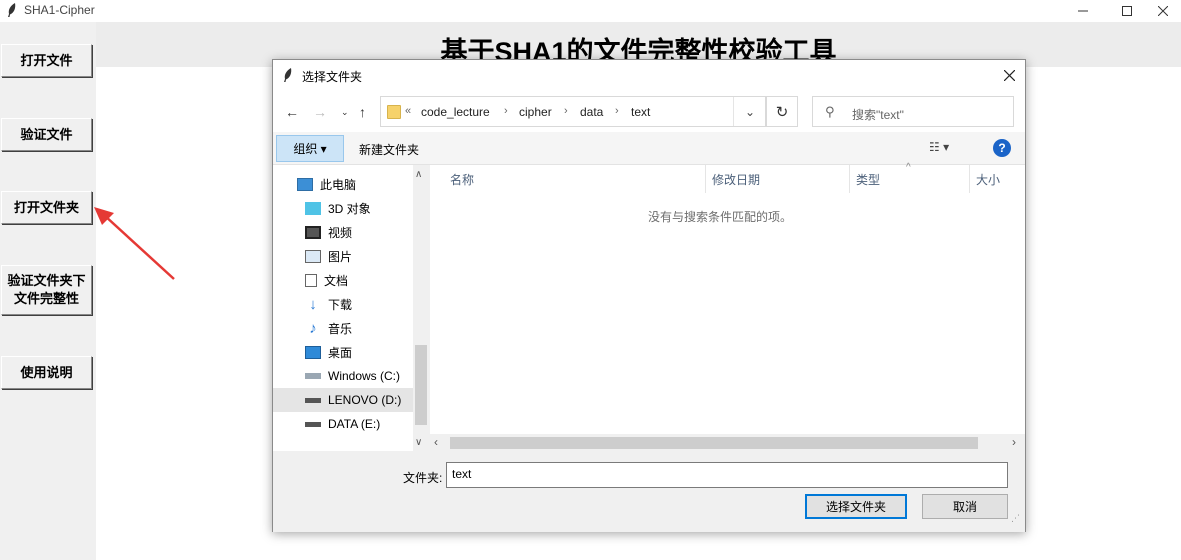 This screenshot has height=560, width=1181. Describe the element at coordinates (1127, 11) in the screenshot. I see `maximize-icon` at that location.